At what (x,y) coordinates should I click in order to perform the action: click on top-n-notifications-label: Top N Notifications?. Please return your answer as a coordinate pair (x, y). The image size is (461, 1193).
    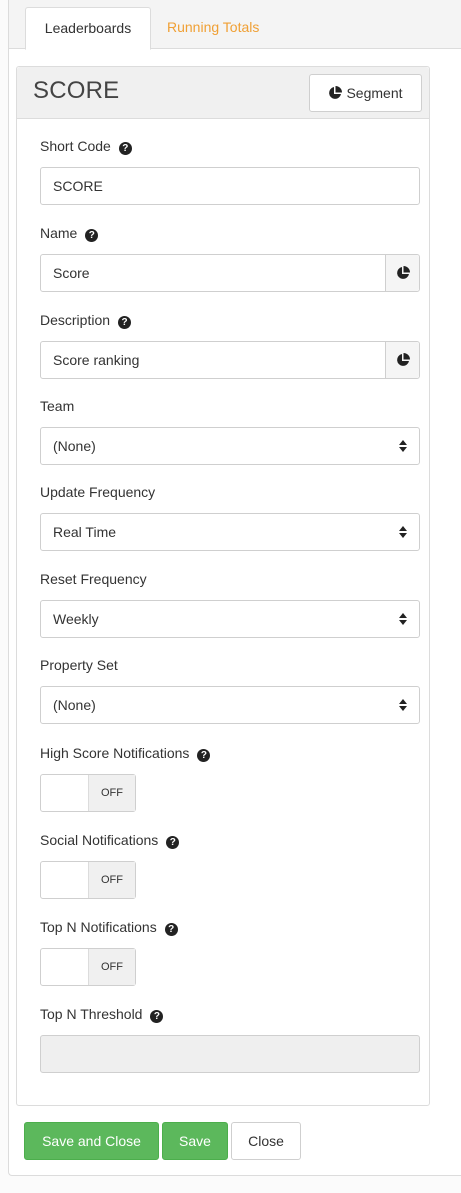
    Looking at the image, I should click on (109, 927).